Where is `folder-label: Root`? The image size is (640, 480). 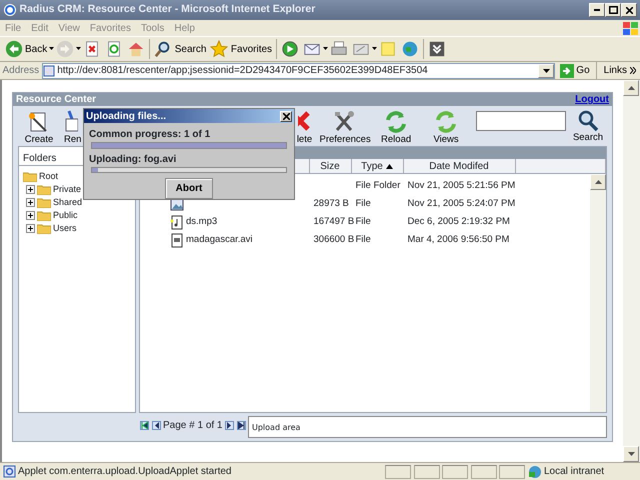
folder-label: Root is located at coordinates (48, 177).